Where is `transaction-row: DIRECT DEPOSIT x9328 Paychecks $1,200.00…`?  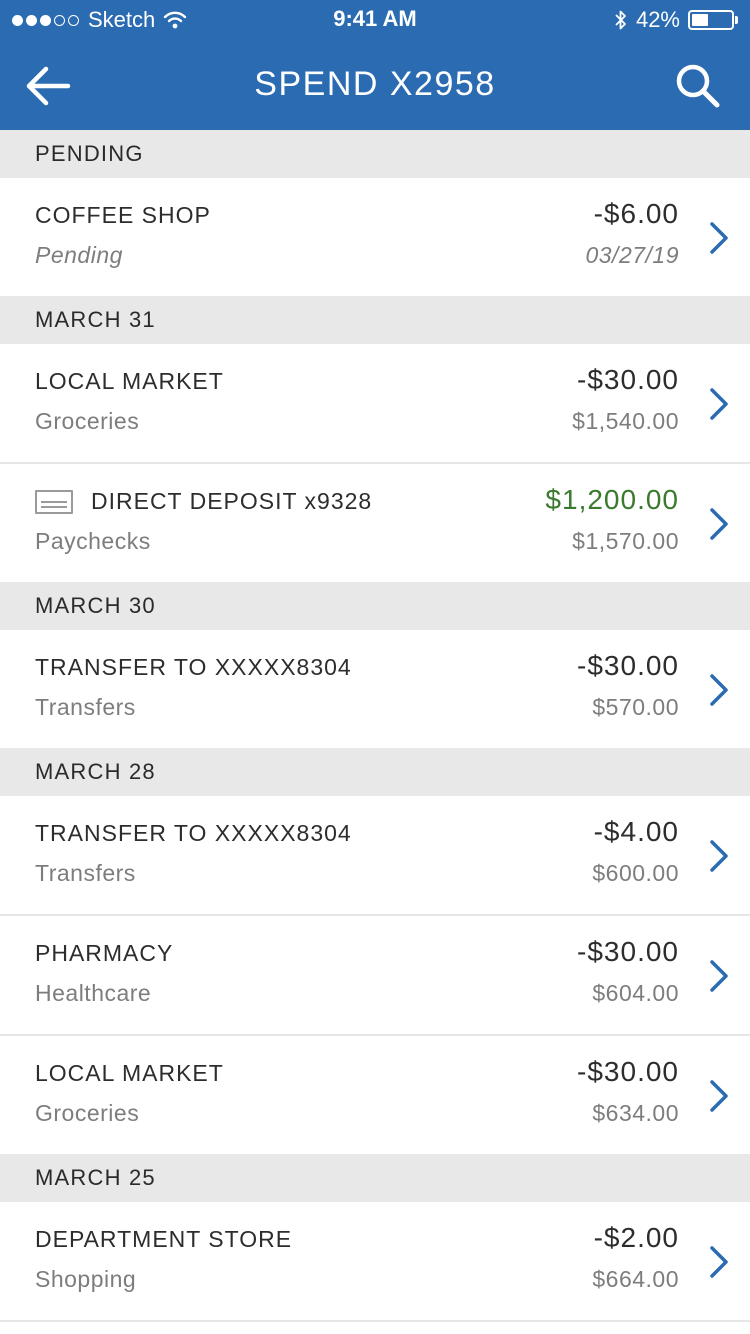 transaction-row: DIRECT DEPOSIT x9328 Paychecks $1,200.00… is located at coordinates (375, 523).